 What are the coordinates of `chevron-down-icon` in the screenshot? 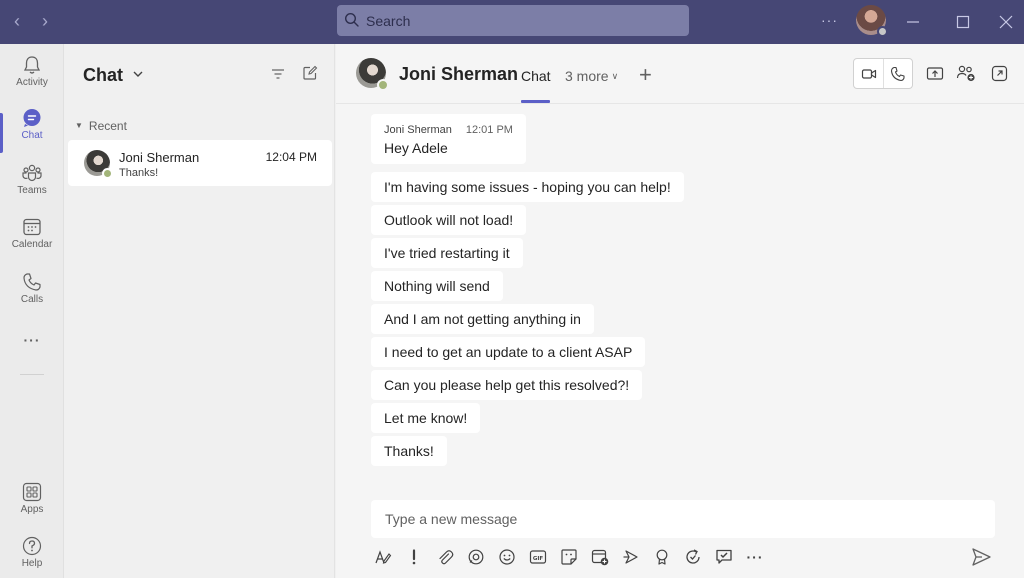 It's located at (138, 74).